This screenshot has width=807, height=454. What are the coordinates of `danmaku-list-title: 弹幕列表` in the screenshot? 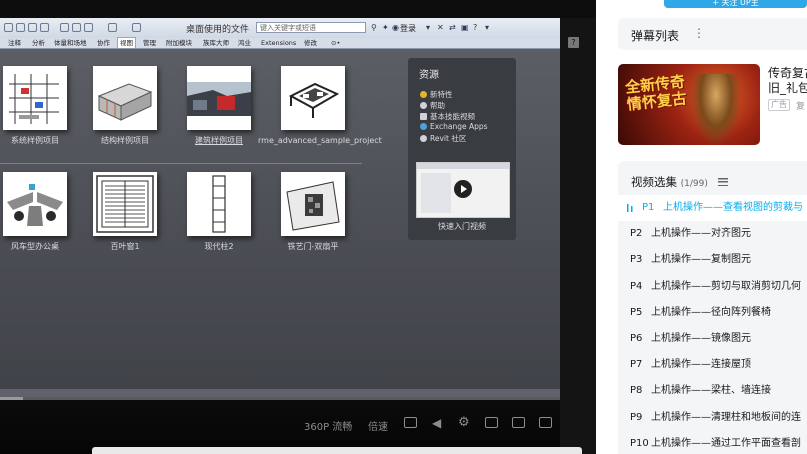 It's located at (655, 36).